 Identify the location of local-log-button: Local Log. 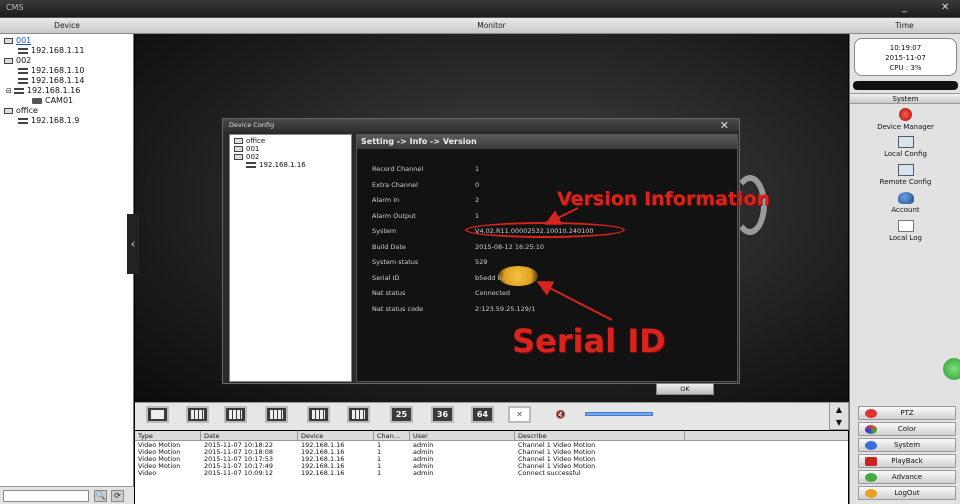
(905, 231).